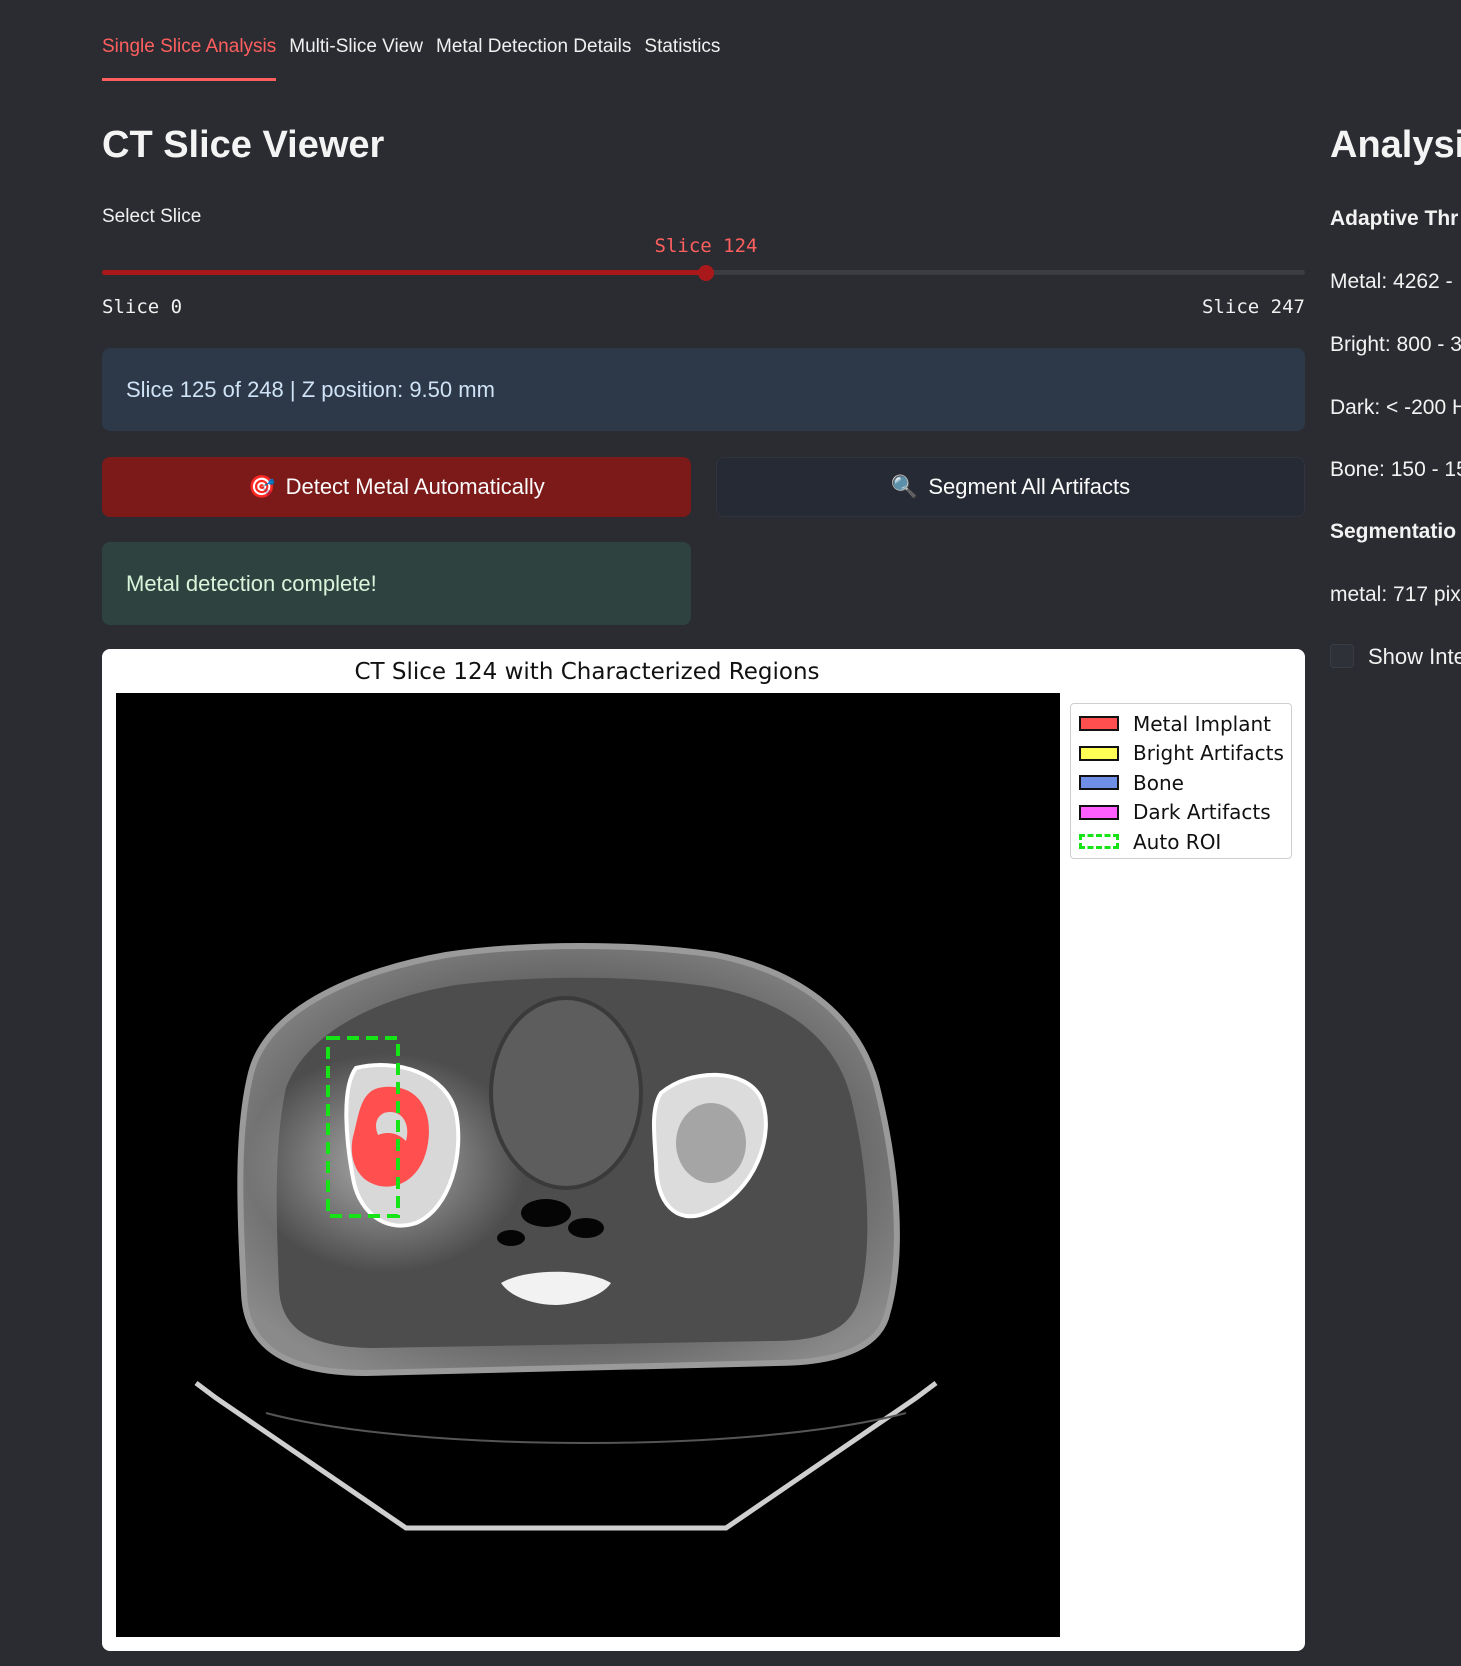  Describe the element at coordinates (1208, 753) in the screenshot. I see `legend-label: Bright Artifacts` at that location.